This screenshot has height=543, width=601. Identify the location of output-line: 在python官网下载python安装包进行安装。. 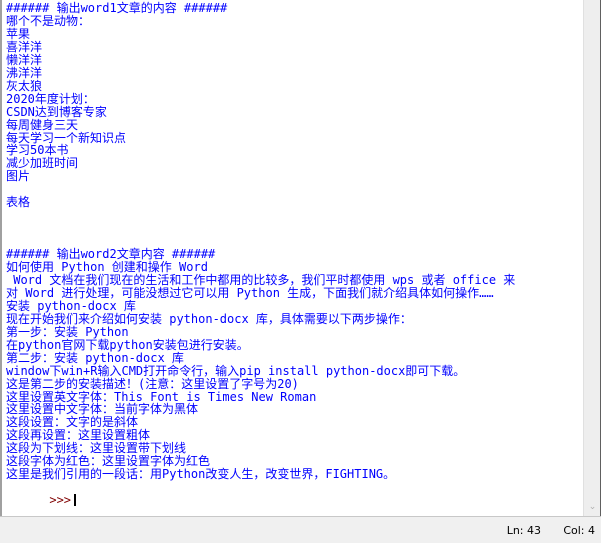
(127, 344).